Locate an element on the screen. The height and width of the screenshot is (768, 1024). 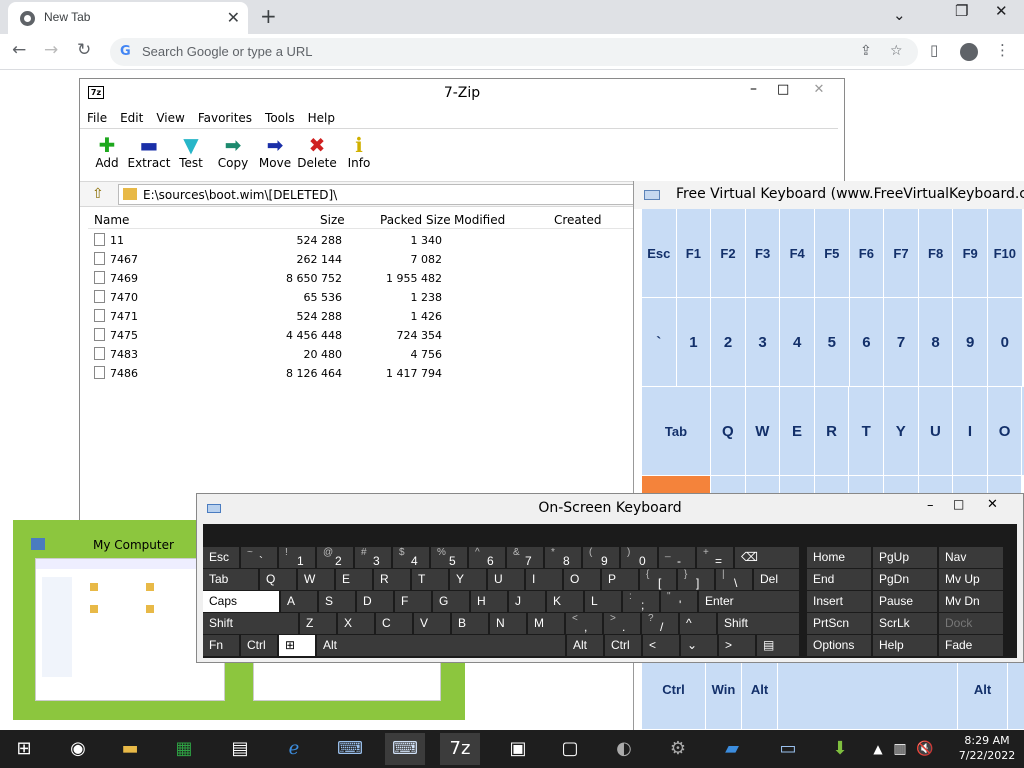
osk-taskbar-icon: ⌨ is located at coordinates (405, 749).